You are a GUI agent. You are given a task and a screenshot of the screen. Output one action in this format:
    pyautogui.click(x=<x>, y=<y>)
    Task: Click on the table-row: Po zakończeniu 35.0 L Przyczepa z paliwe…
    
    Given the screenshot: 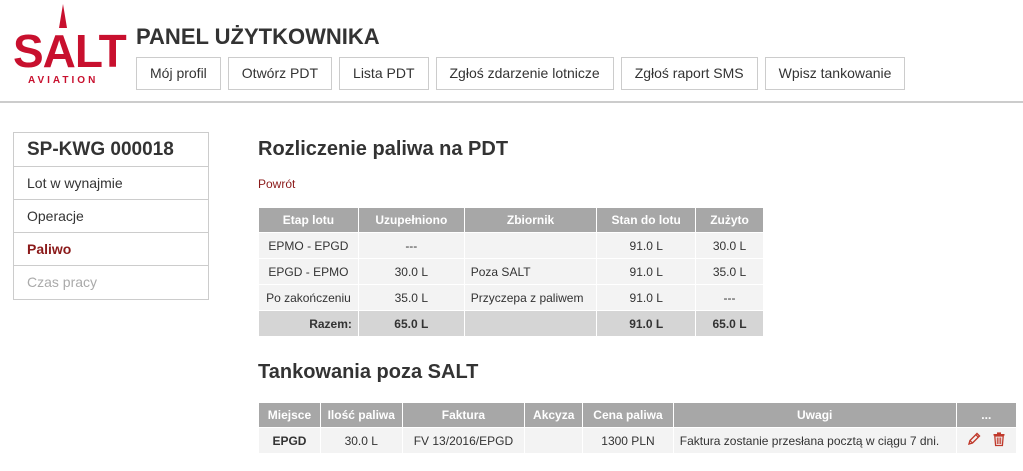 What is the action you would take?
    pyautogui.click(x=511, y=297)
    